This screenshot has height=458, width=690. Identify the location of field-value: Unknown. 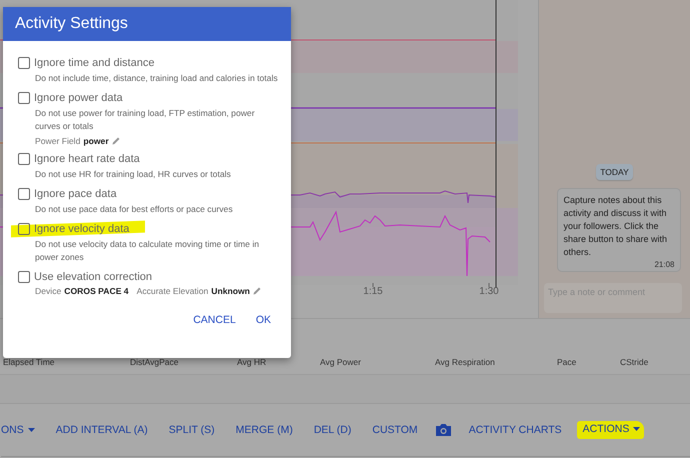
(230, 291).